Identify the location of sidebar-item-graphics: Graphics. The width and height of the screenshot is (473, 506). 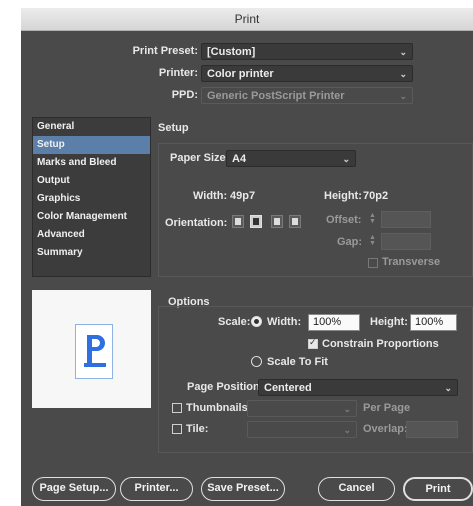
(91, 199).